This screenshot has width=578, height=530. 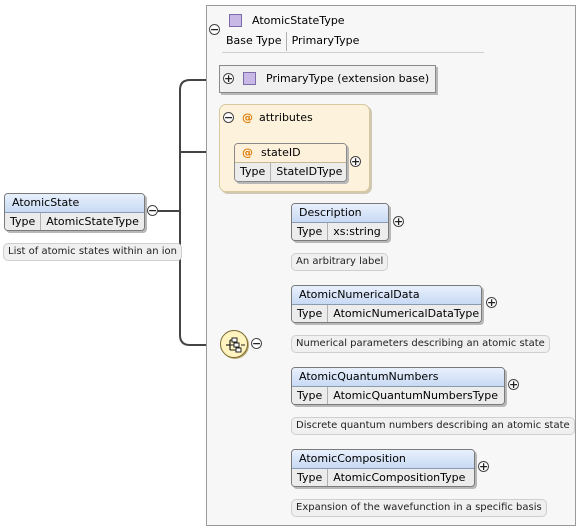 What do you see at coordinates (398, 377) in the screenshot?
I see `element-name: AtomicQuantumNumbers` at bounding box center [398, 377].